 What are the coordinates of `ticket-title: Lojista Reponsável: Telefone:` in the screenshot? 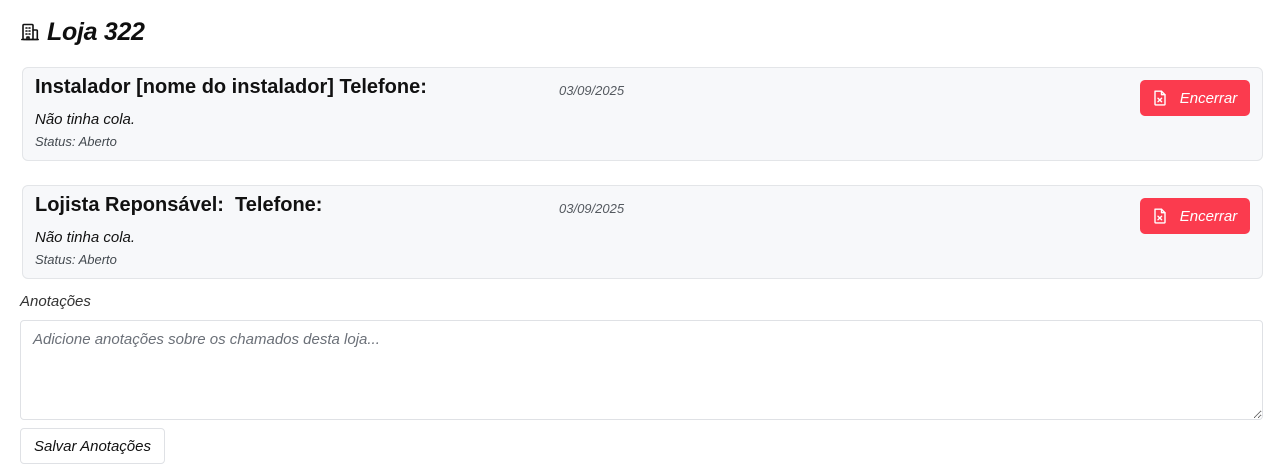 It's located at (179, 205).